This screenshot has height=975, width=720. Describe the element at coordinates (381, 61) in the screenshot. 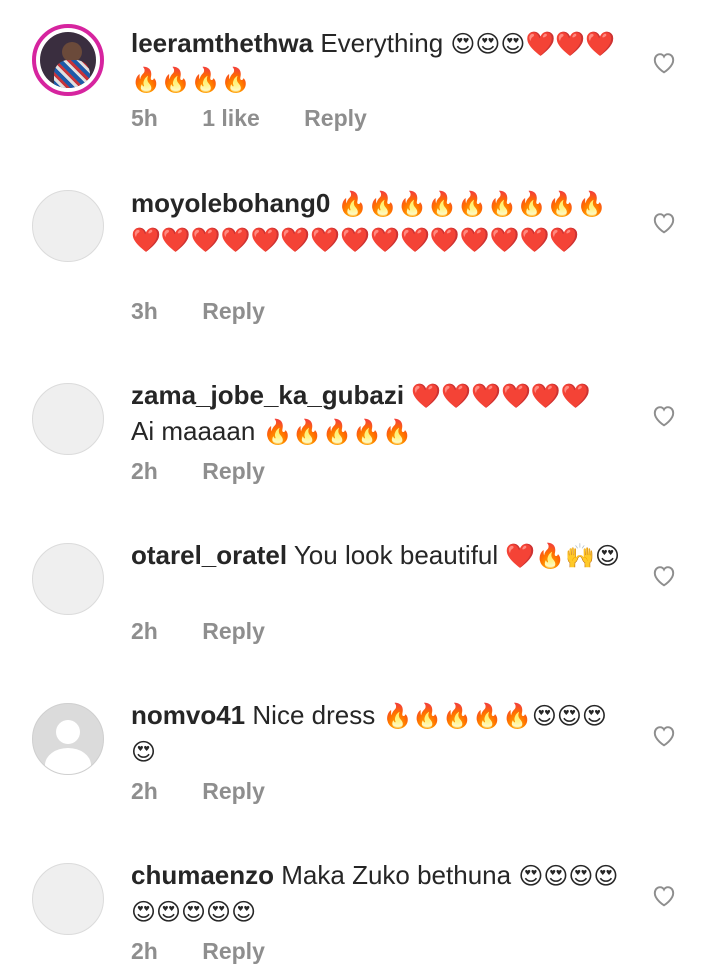

I see `comment-text: leeramthethwa Everything 😍😍😍❤️❤️❤️🔥🔥🔥🔥` at that location.